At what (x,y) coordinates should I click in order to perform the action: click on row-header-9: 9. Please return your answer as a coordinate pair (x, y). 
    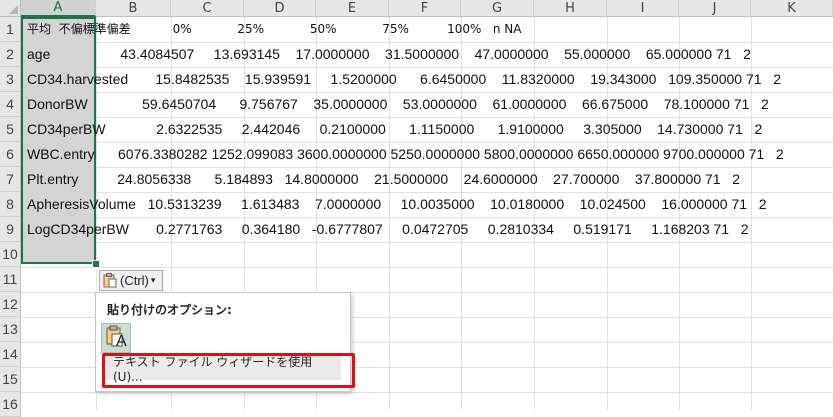
    Looking at the image, I should click on (10, 229).